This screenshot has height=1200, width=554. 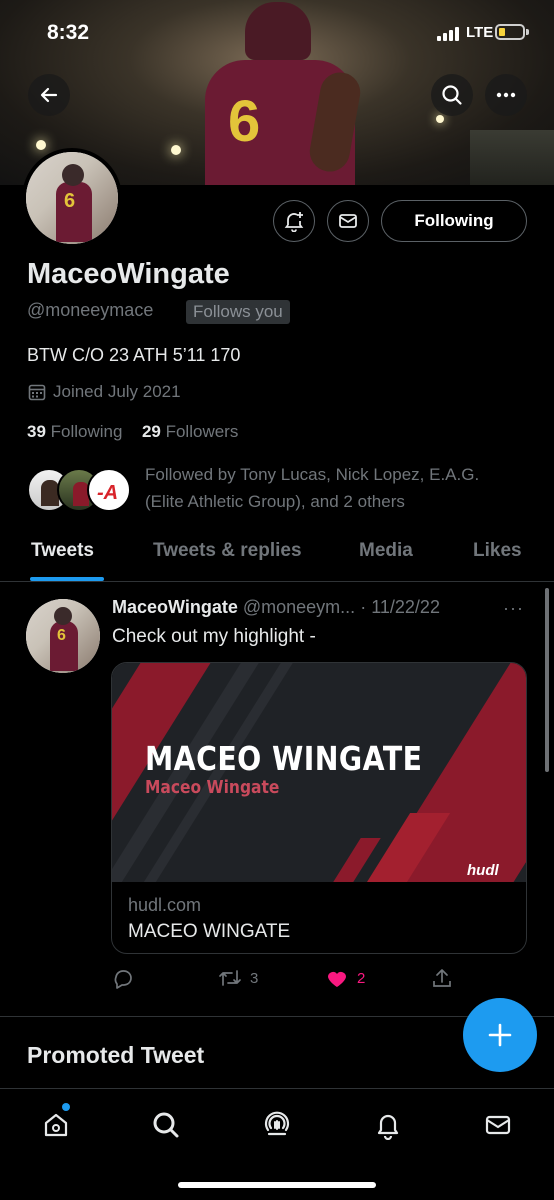 What do you see at coordinates (134, 355) in the screenshot?
I see `bio: BTW C/O 23 ATH 5’11 170` at bounding box center [134, 355].